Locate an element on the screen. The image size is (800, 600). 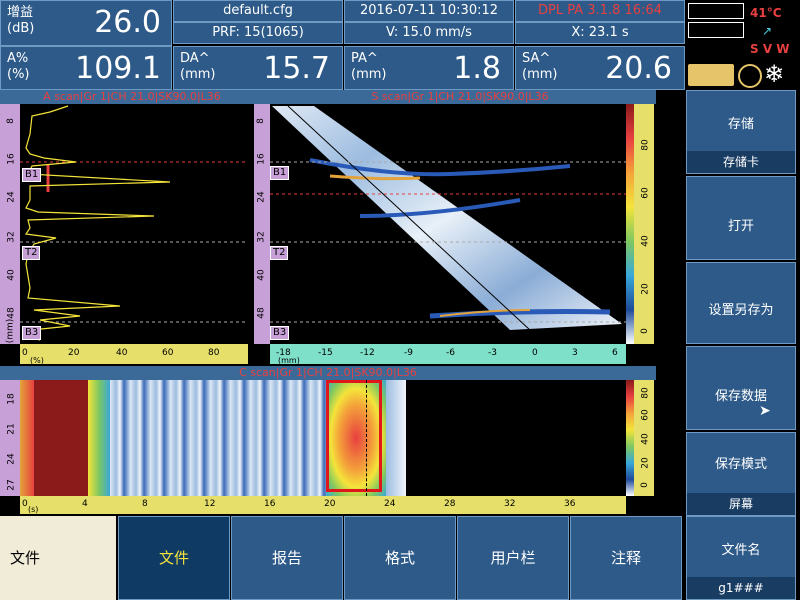
ascan-y-ruler: 8 16 24 32 40 48 (mm) is located at coordinates (10, 224).